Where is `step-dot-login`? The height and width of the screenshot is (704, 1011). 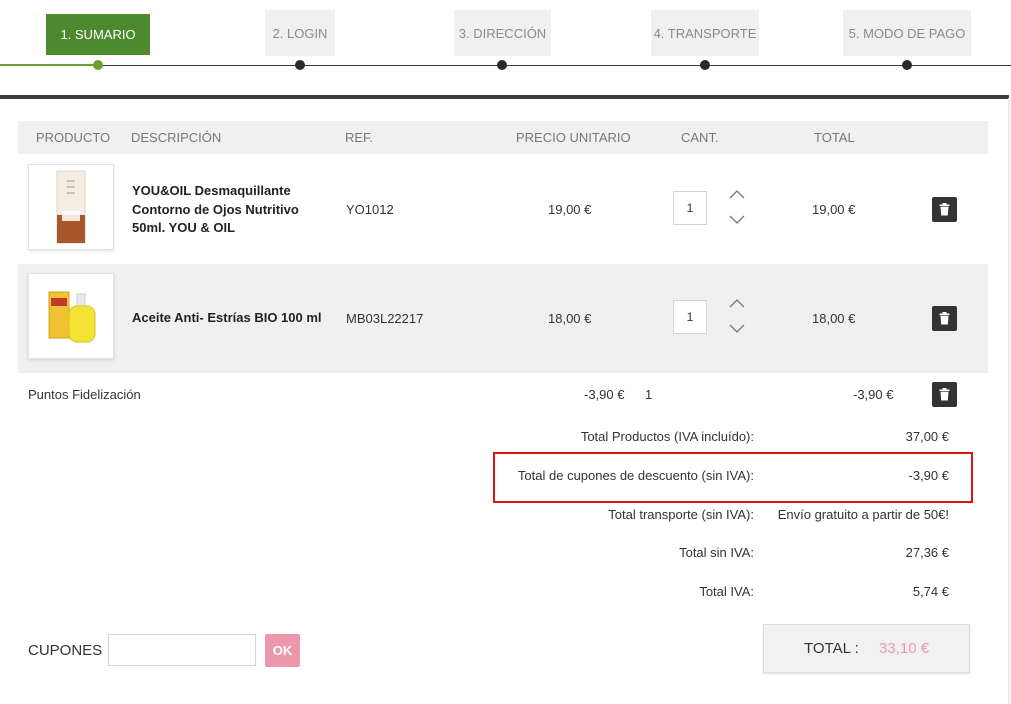
step-dot-login is located at coordinates (300, 65).